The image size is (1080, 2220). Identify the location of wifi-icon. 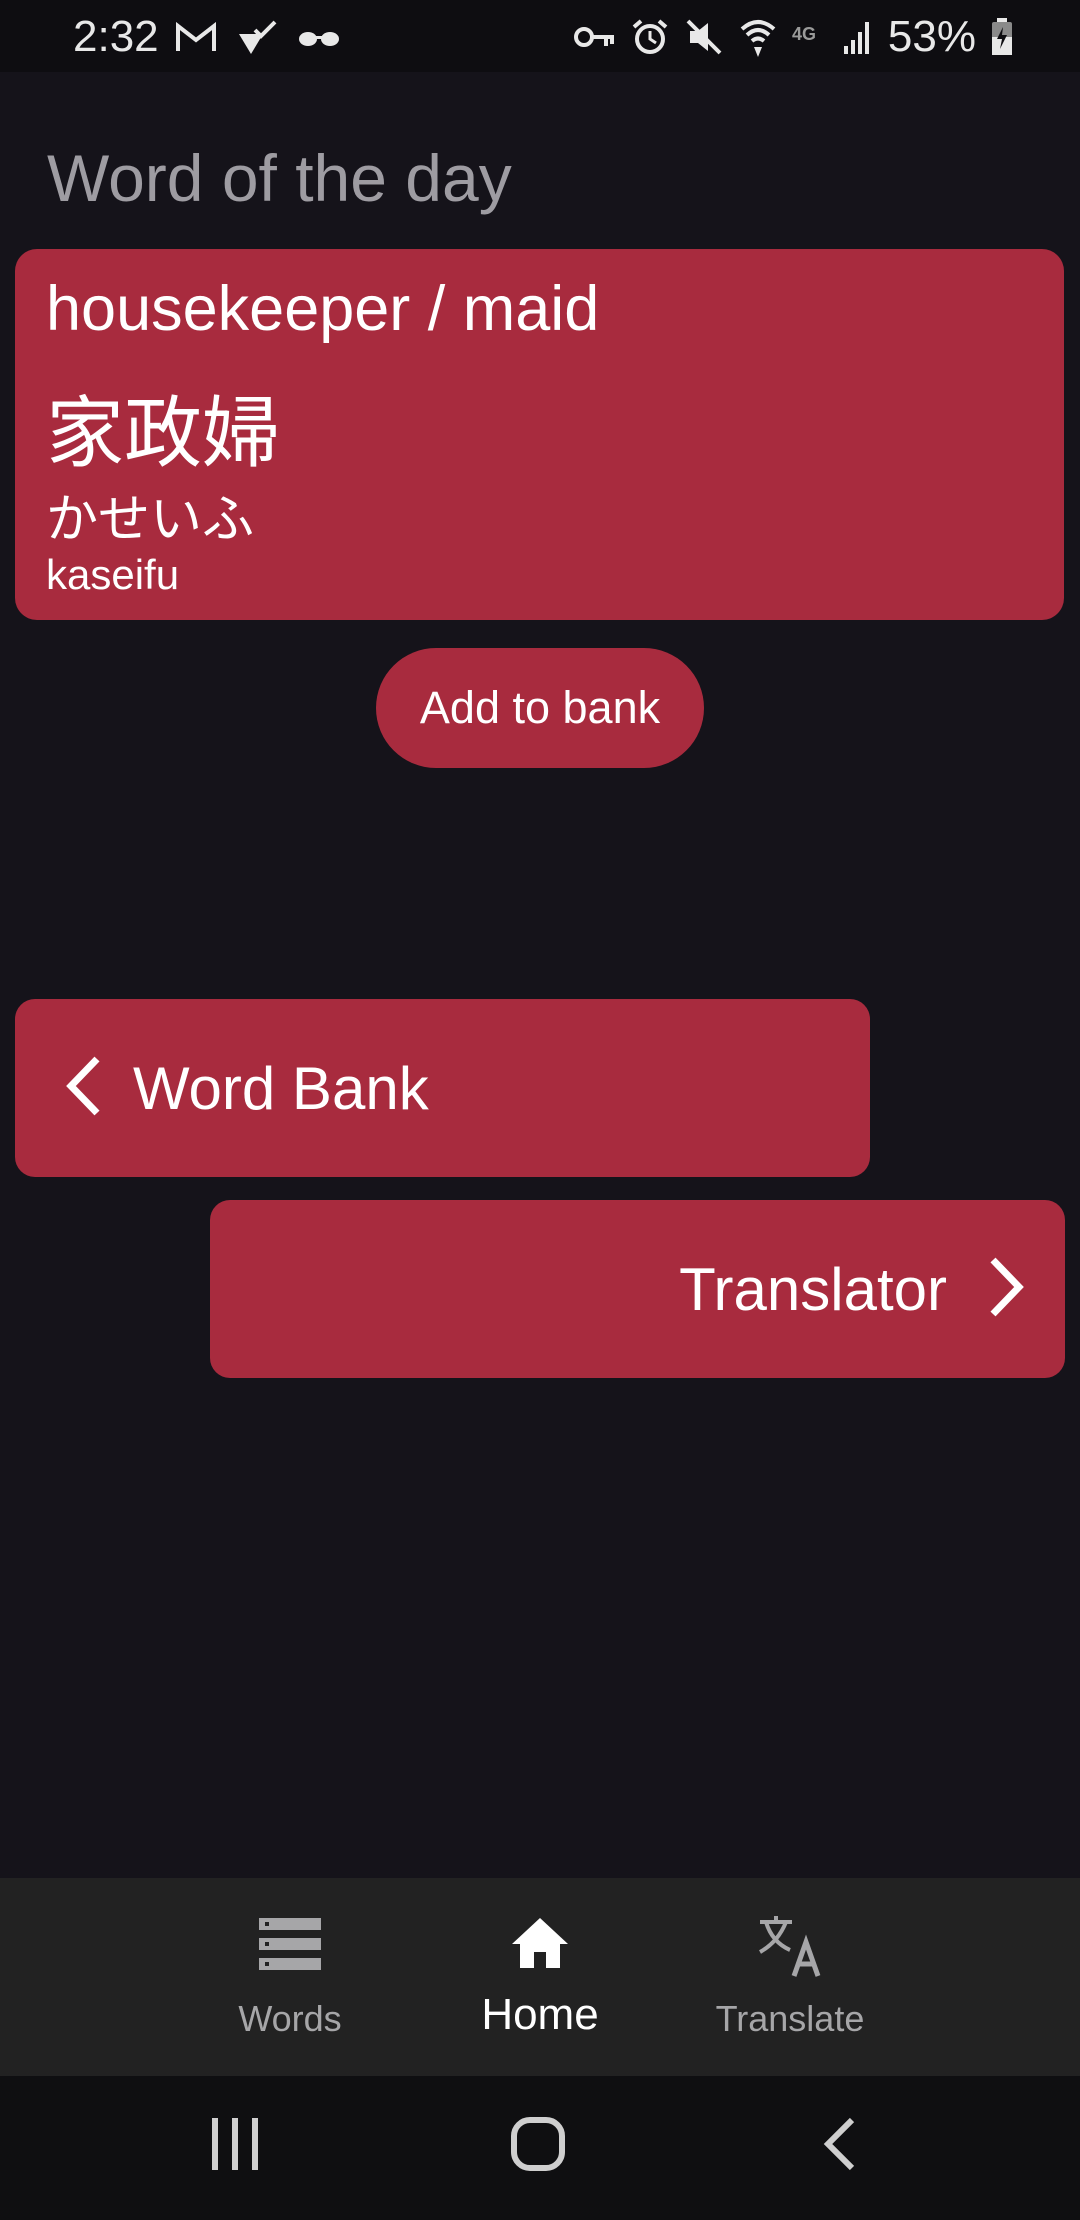
(758, 37).